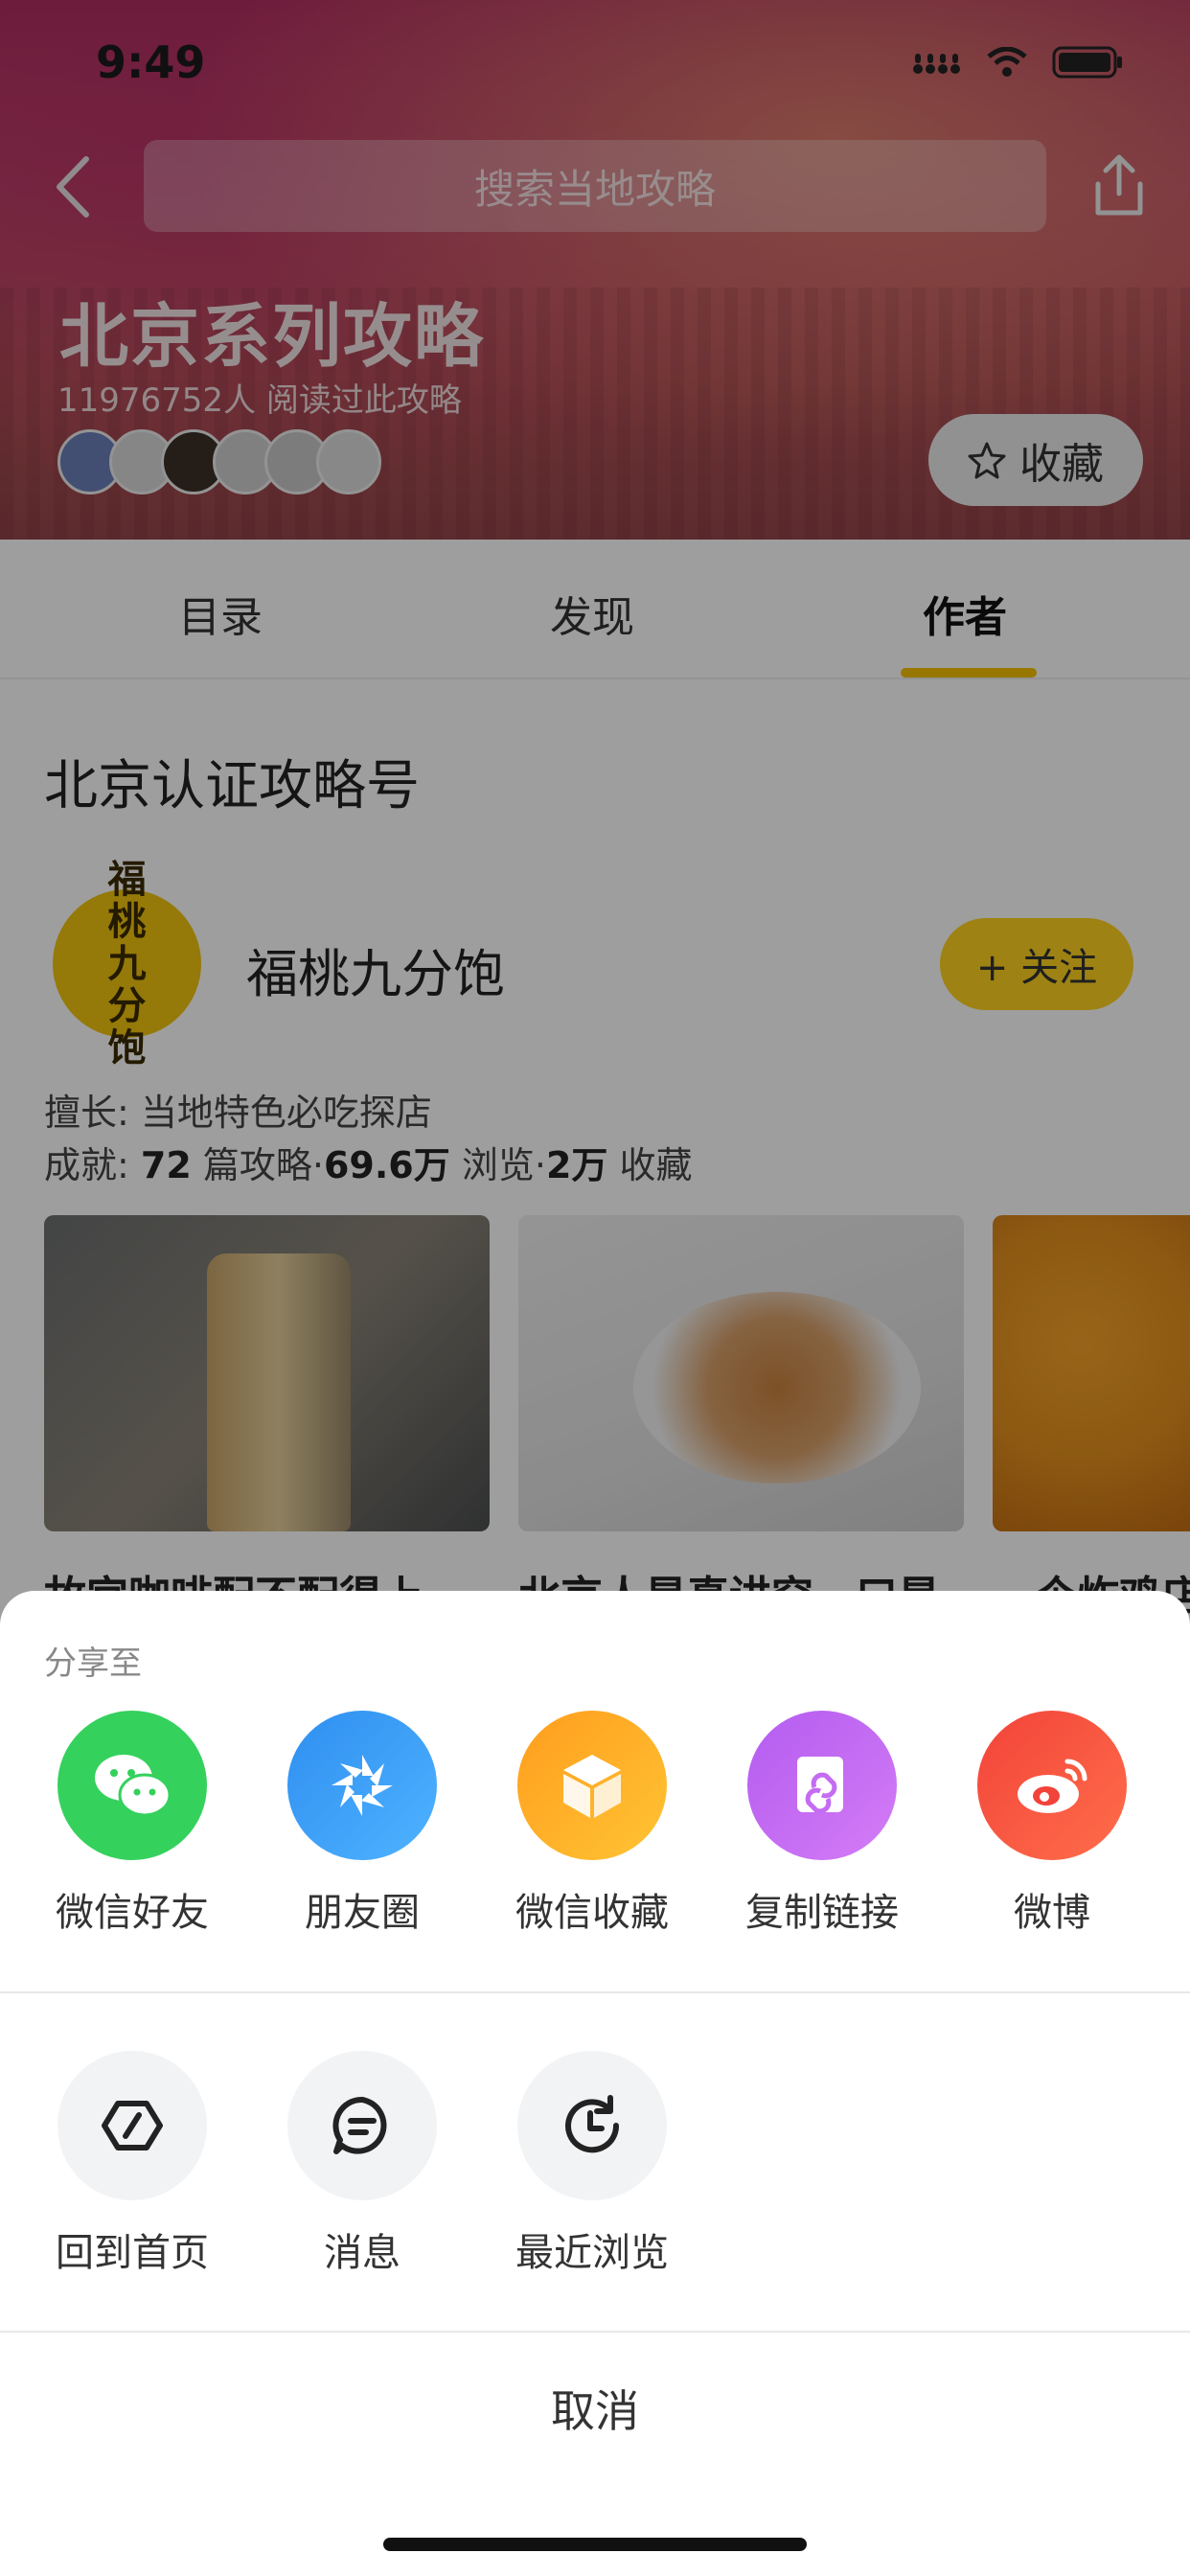 The image size is (1190, 2576). Describe the element at coordinates (822, 1786) in the screenshot. I see `copy-link-icon` at that location.